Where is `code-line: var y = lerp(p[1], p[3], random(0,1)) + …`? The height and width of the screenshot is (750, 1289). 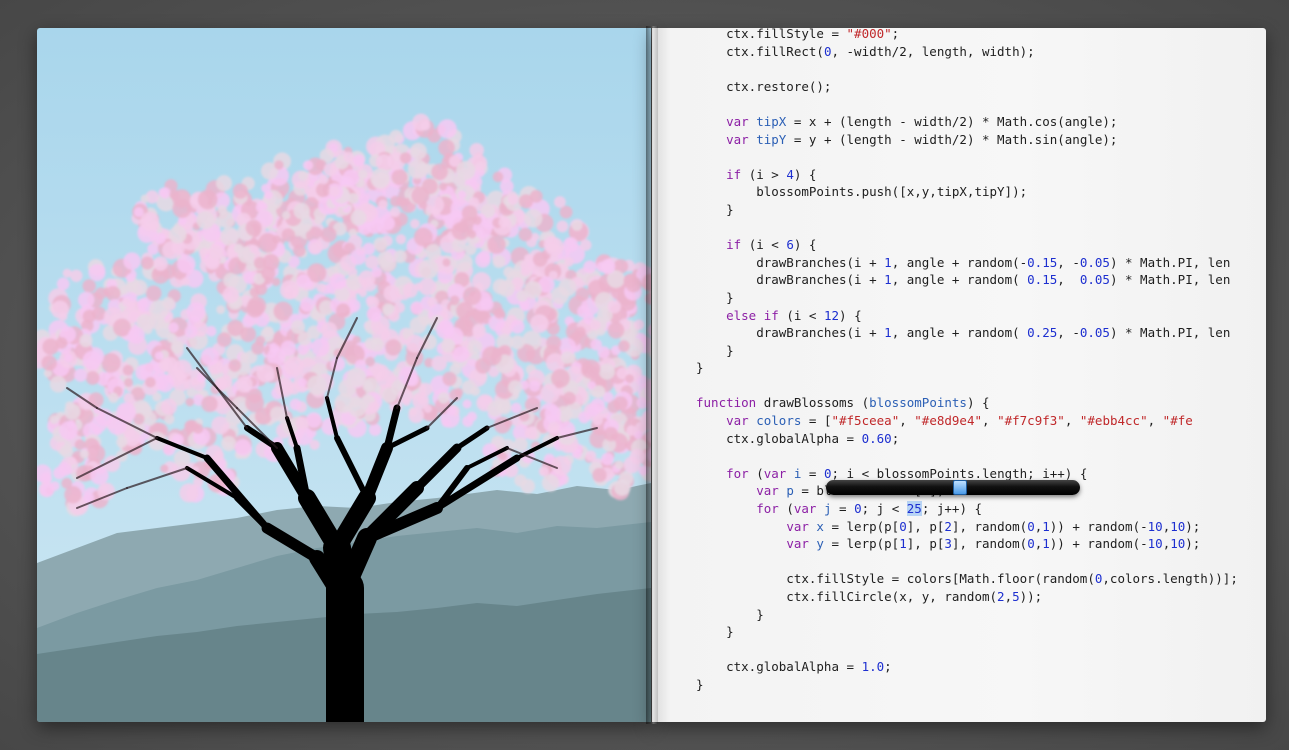 code-line: var y = lerp(p[1], p[3], random(0,1)) + … is located at coordinates (967, 544).